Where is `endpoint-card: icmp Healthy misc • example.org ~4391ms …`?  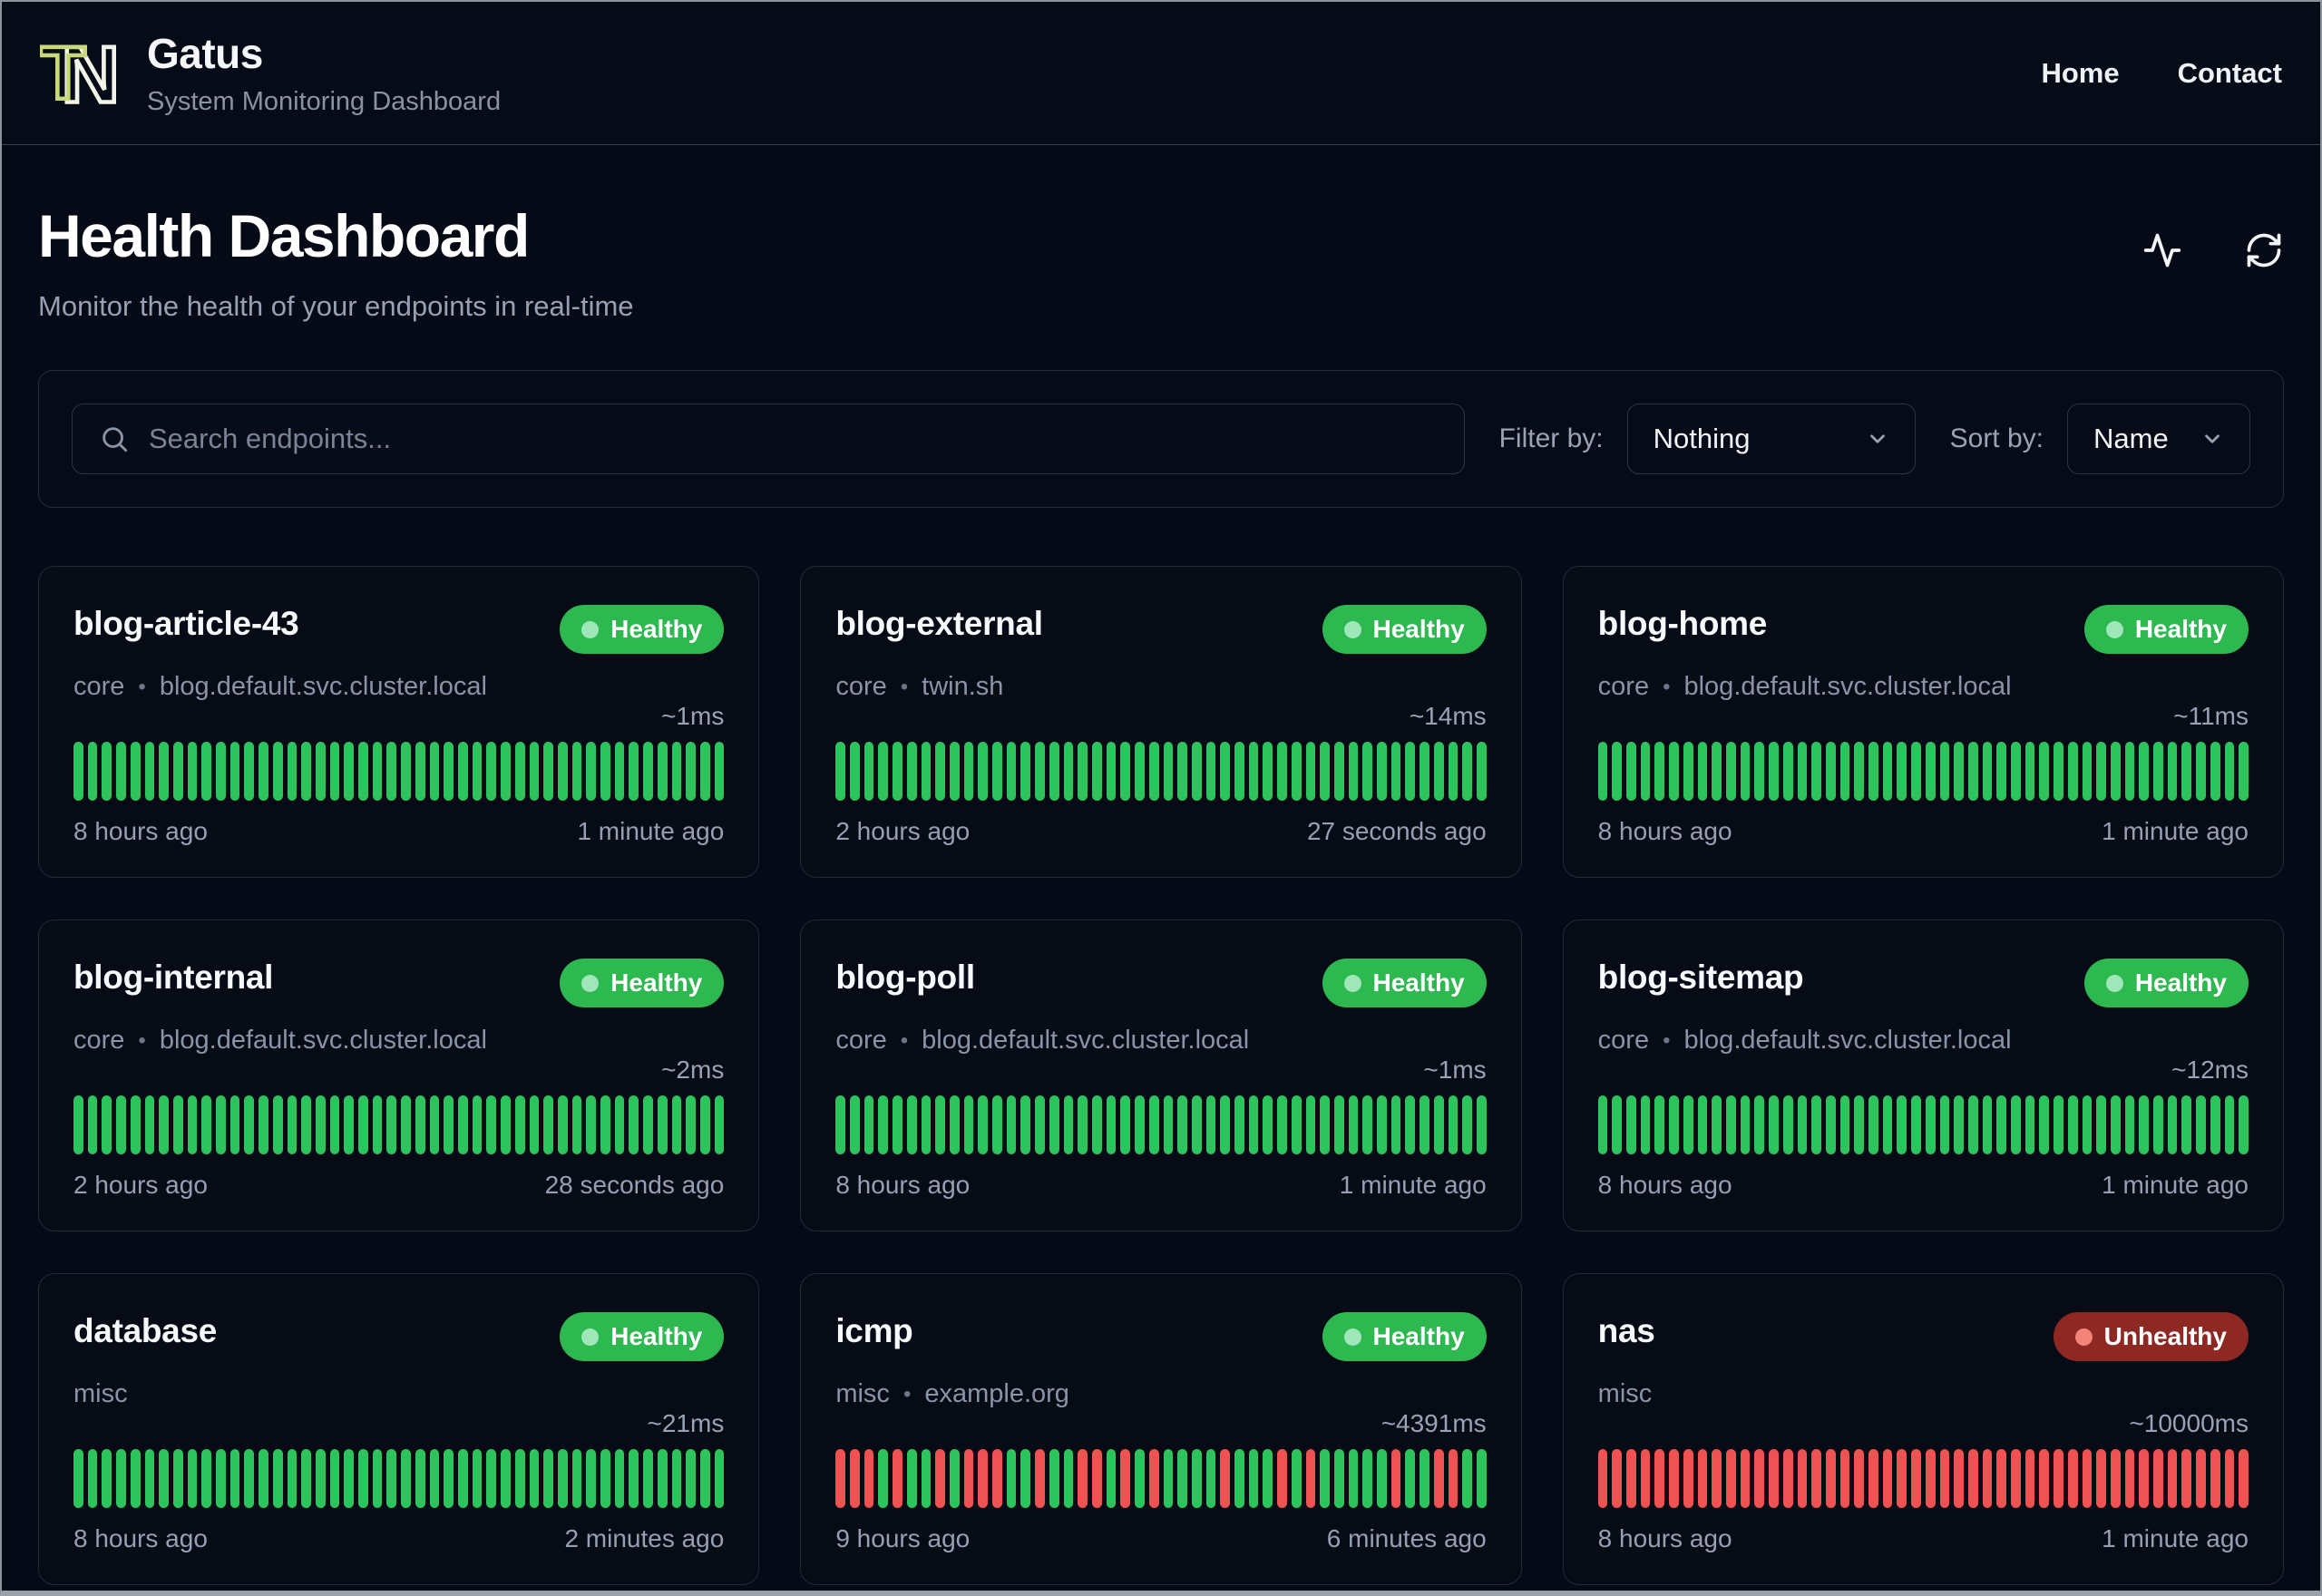 endpoint-card: icmp Healthy misc • example.org ~4391ms … is located at coordinates (1161, 1429).